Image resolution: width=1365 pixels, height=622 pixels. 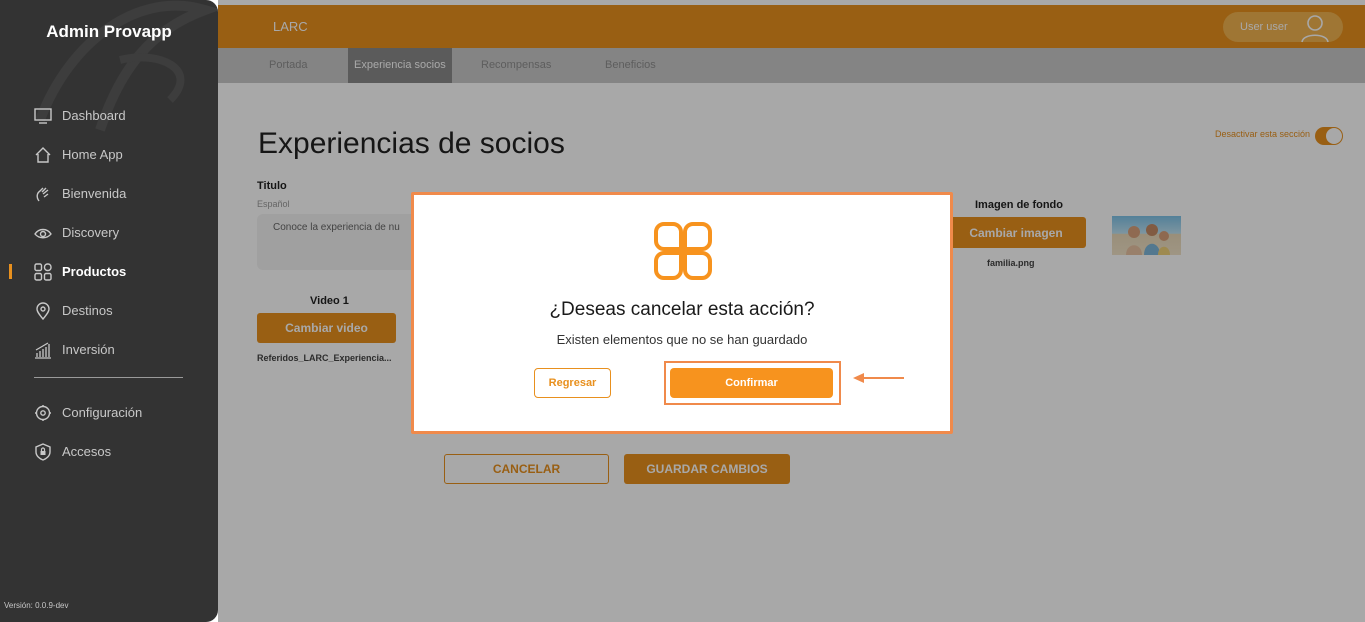 What do you see at coordinates (108, 377) in the screenshot?
I see `sidebar-divider` at bounding box center [108, 377].